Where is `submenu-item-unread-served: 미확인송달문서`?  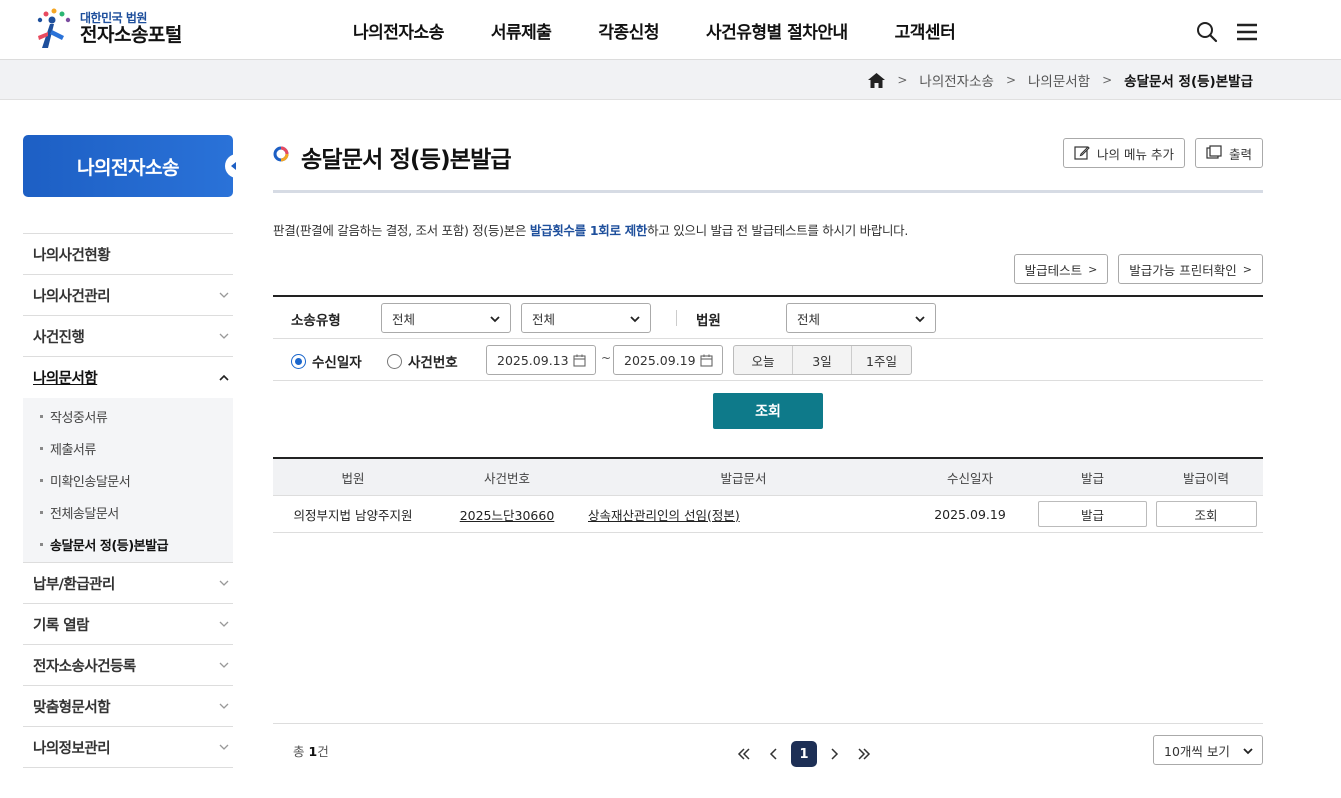
submenu-item-unread-served: 미확인송달문서 is located at coordinates (128, 480).